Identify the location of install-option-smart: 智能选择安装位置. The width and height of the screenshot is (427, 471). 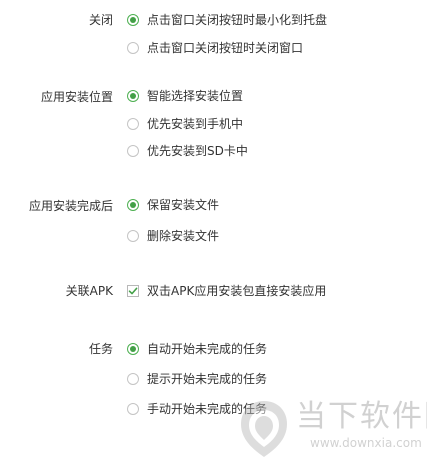
(185, 96).